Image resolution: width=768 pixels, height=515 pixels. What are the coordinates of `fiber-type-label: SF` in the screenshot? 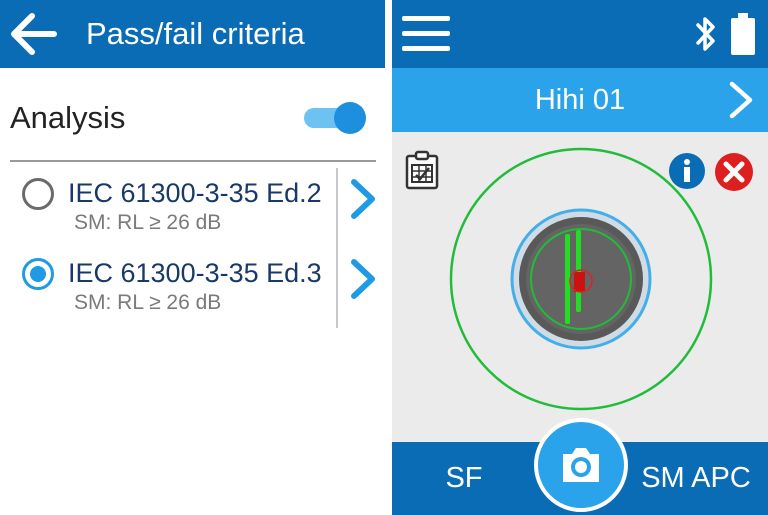 It's located at (464, 478).